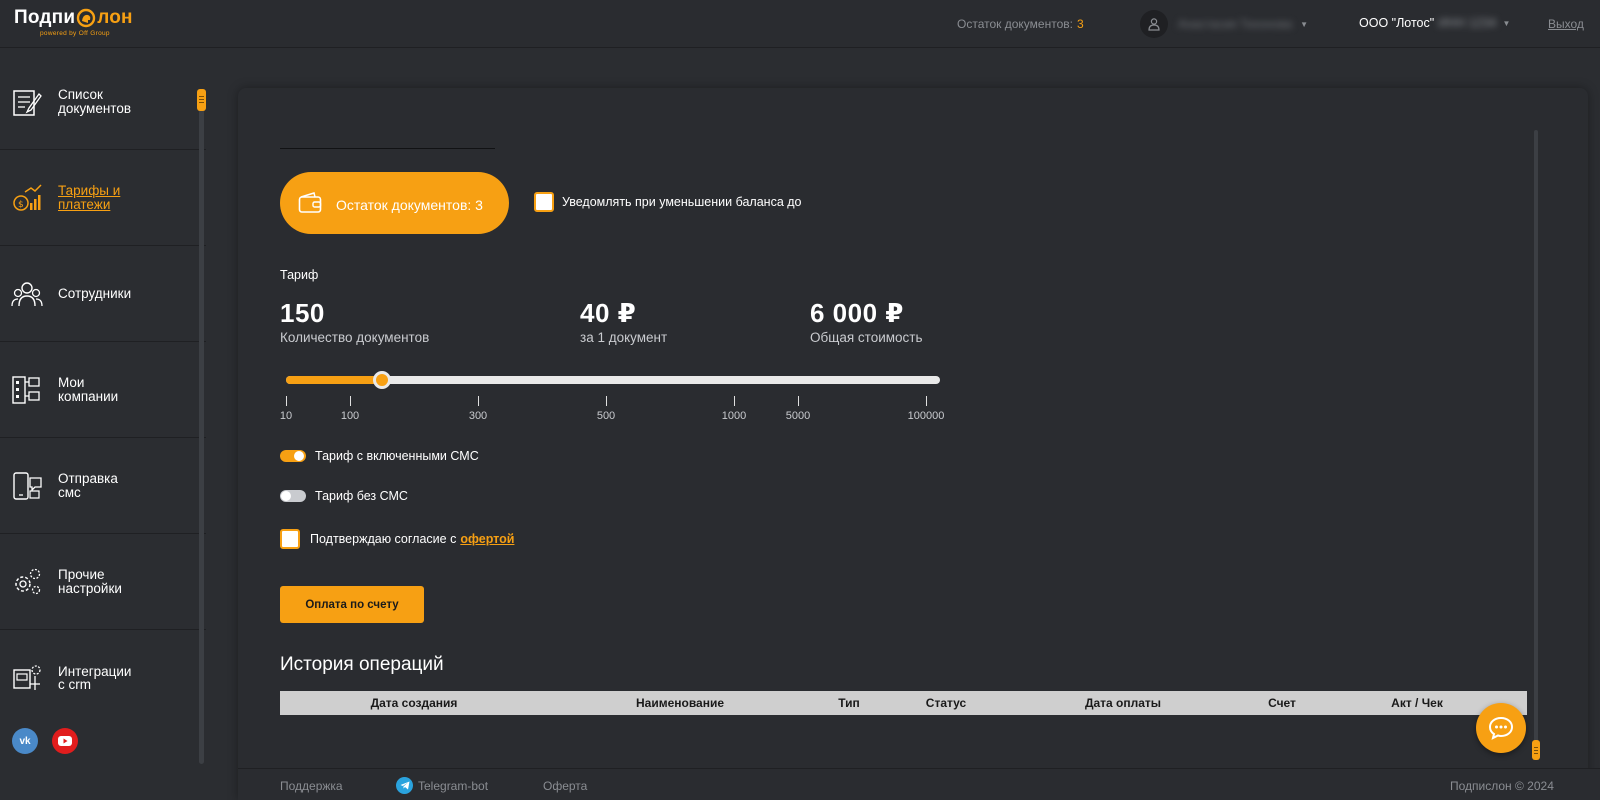 The height and width of the screenshot is (800, 1600). Describe the element at coordinates (1536, 441) in the screenshot. I see `main-scrollbar` at that location.